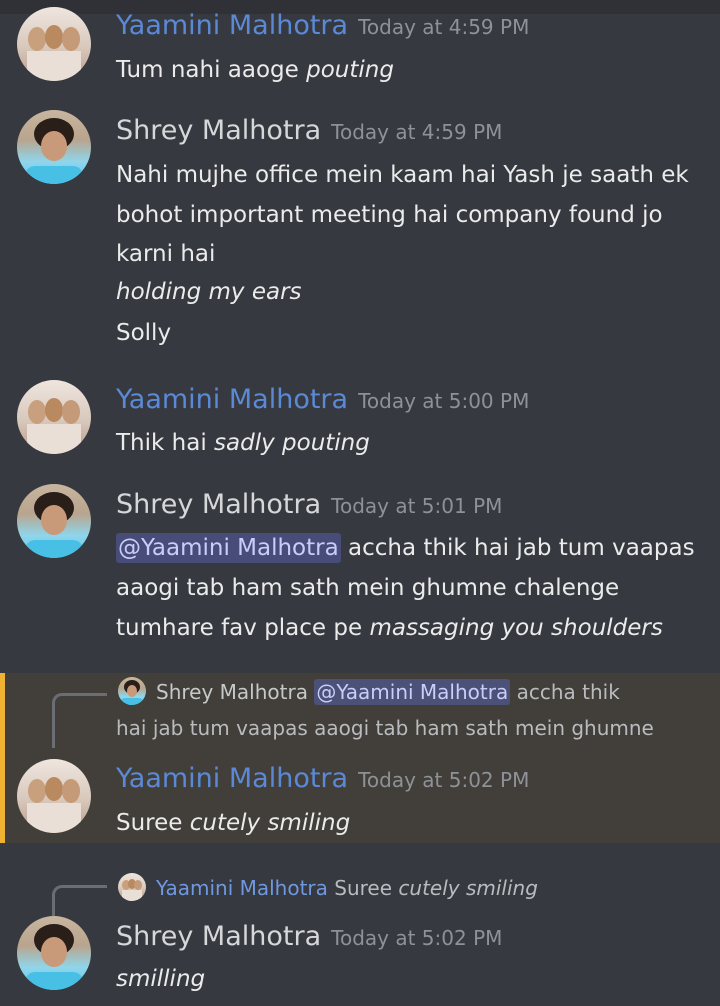  I want to click on action-text: massaging you shoulders, so click(516, 628).